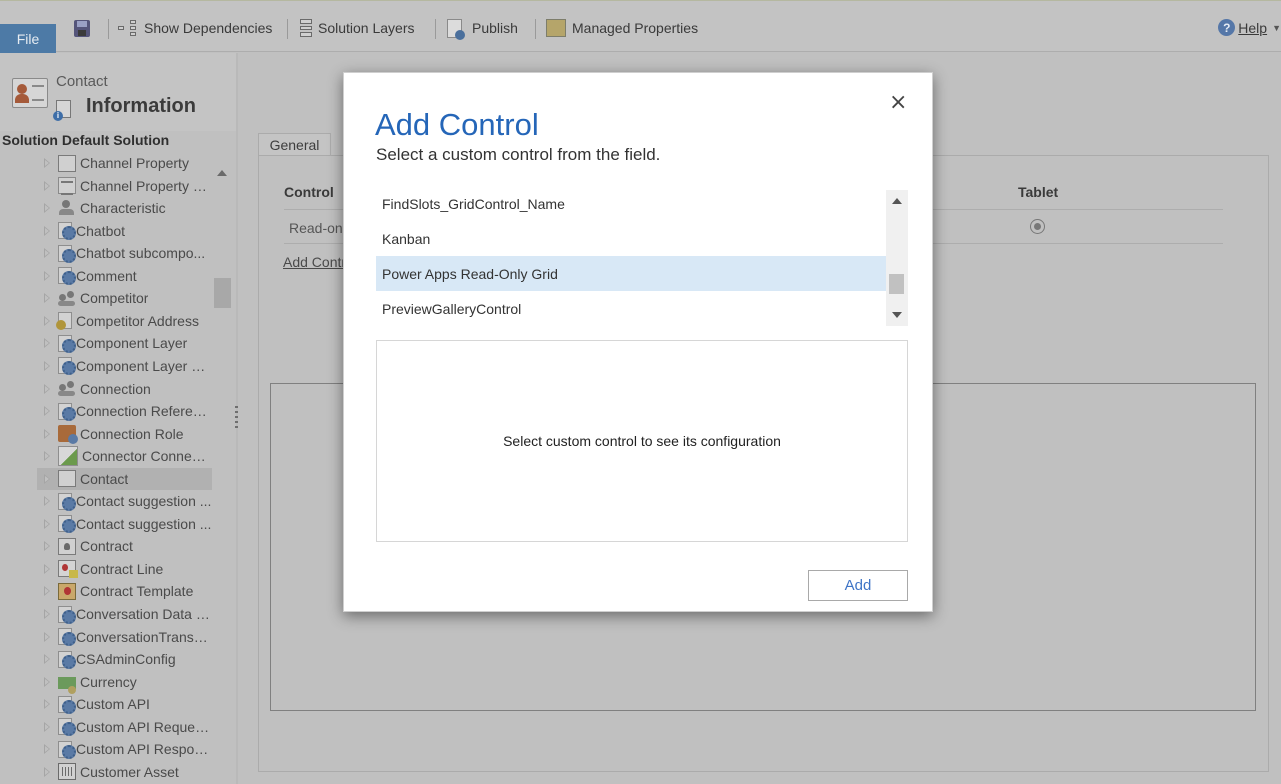  Describe the element at coordinates (309, 192) in the screenshot. I see `column-header-control: Control` at that location.